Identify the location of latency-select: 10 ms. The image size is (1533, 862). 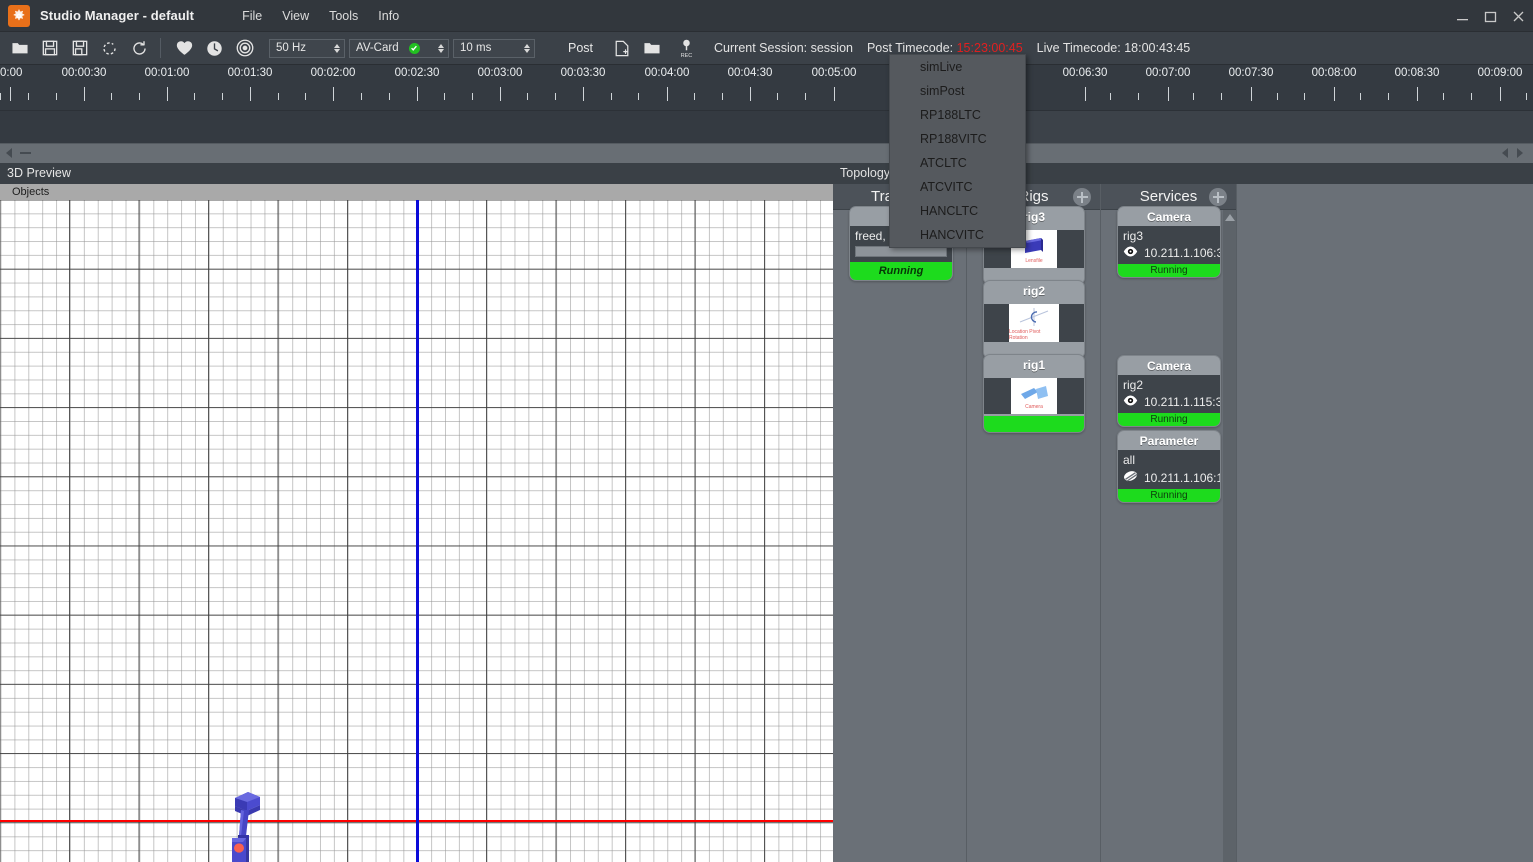
(494, 48).